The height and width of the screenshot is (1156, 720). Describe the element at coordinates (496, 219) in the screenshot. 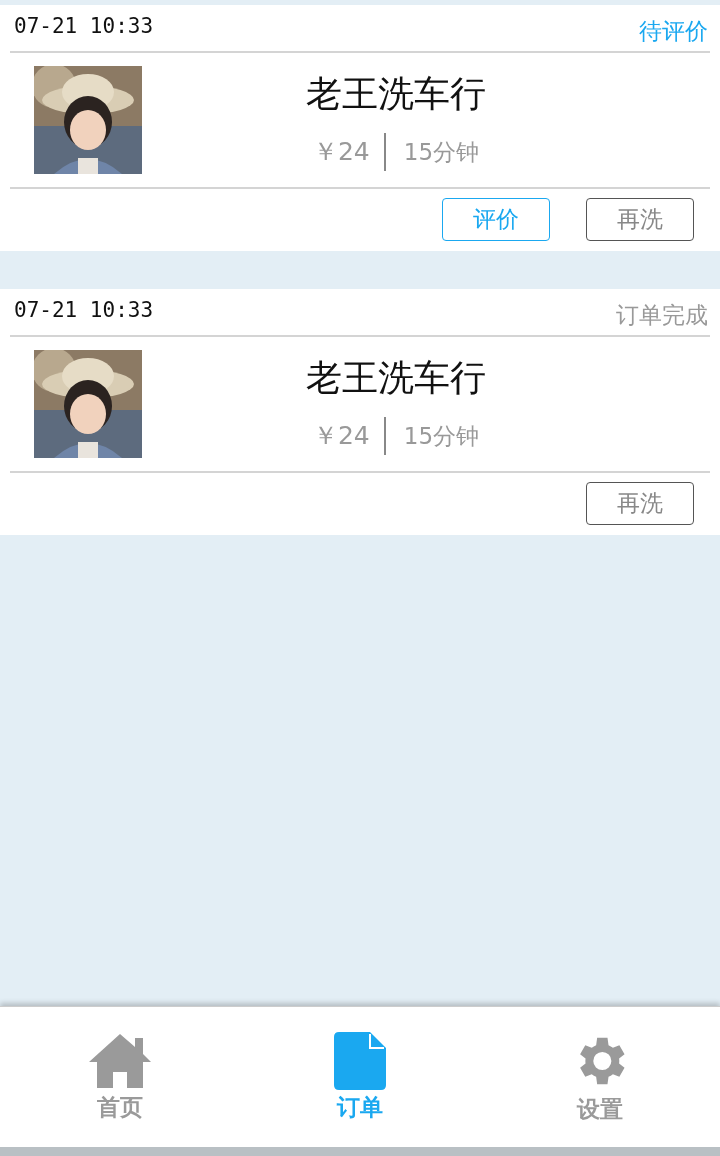

I see `review-button: 评价` at that location.